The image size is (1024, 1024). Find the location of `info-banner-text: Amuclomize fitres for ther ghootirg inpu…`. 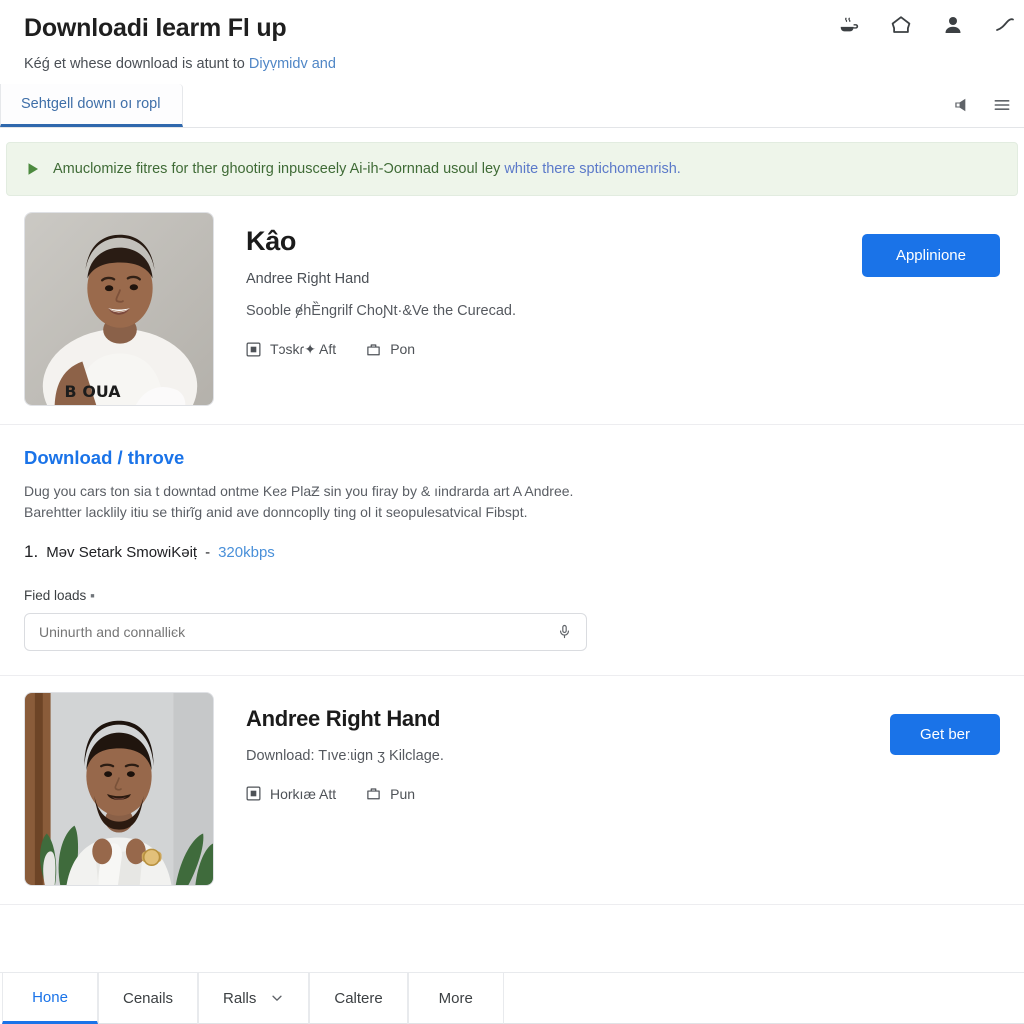

info-banner-text: Amuclomize fitres for ther ghootirg inpu… is located at coordinates (367, 169).